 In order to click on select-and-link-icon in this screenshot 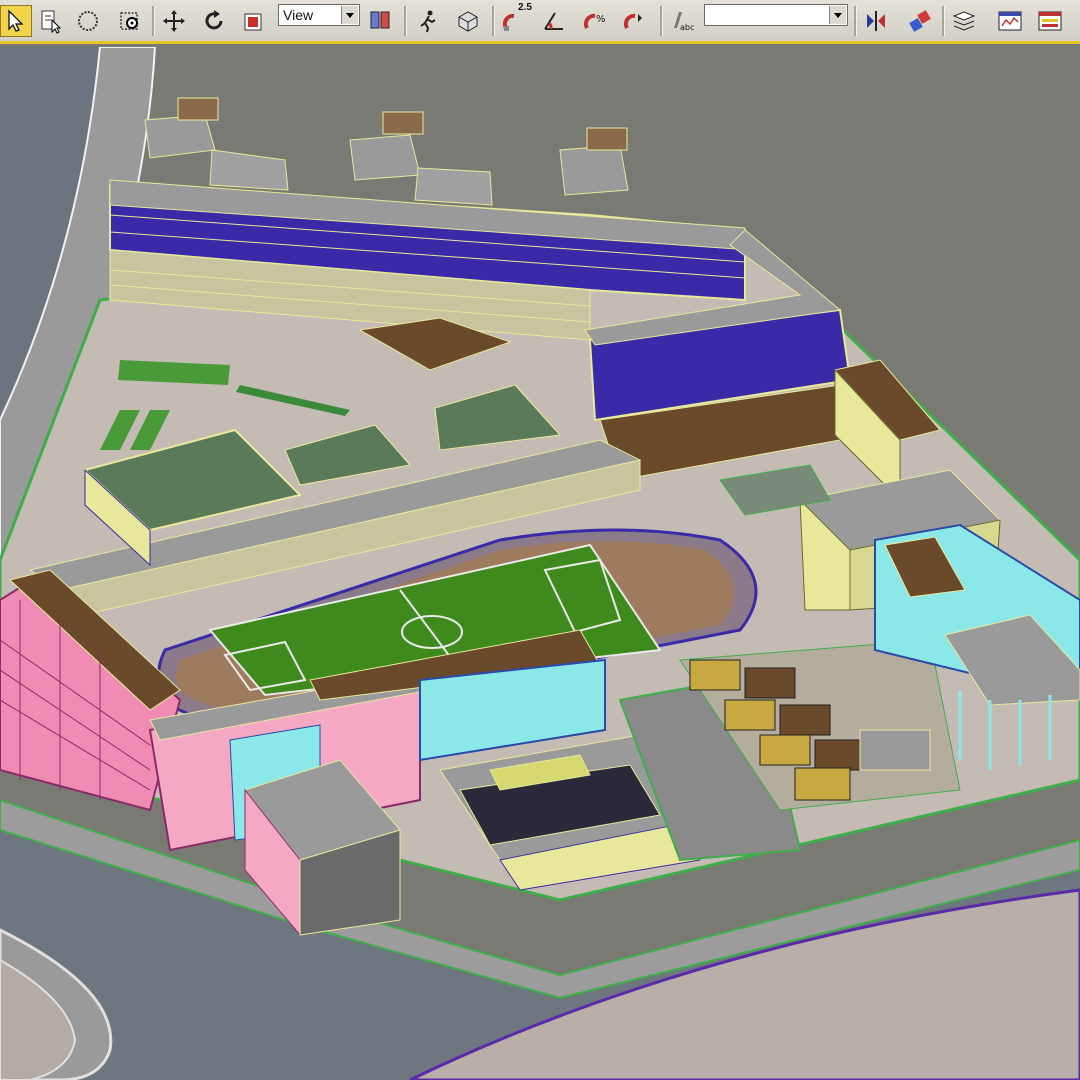, I will do `click(130, 21)`.